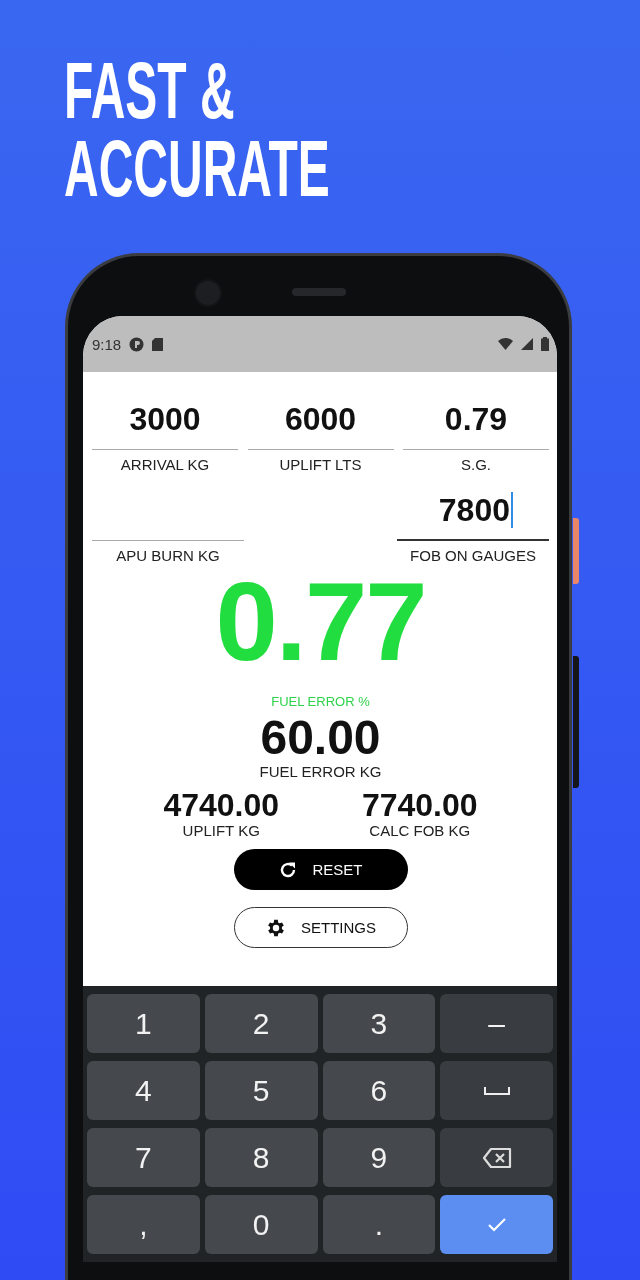  What do you see at coordinates (261, 1023) in the screenshot?
I see `keyboard-key: 2` at bounding box center [261, 1023].